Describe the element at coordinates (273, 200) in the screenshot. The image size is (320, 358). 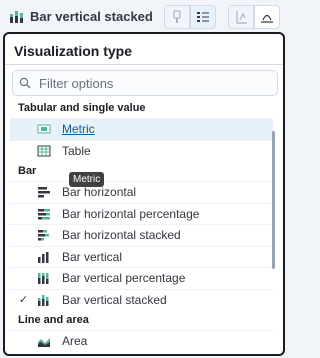
I see `list-scrollbar` at that location.